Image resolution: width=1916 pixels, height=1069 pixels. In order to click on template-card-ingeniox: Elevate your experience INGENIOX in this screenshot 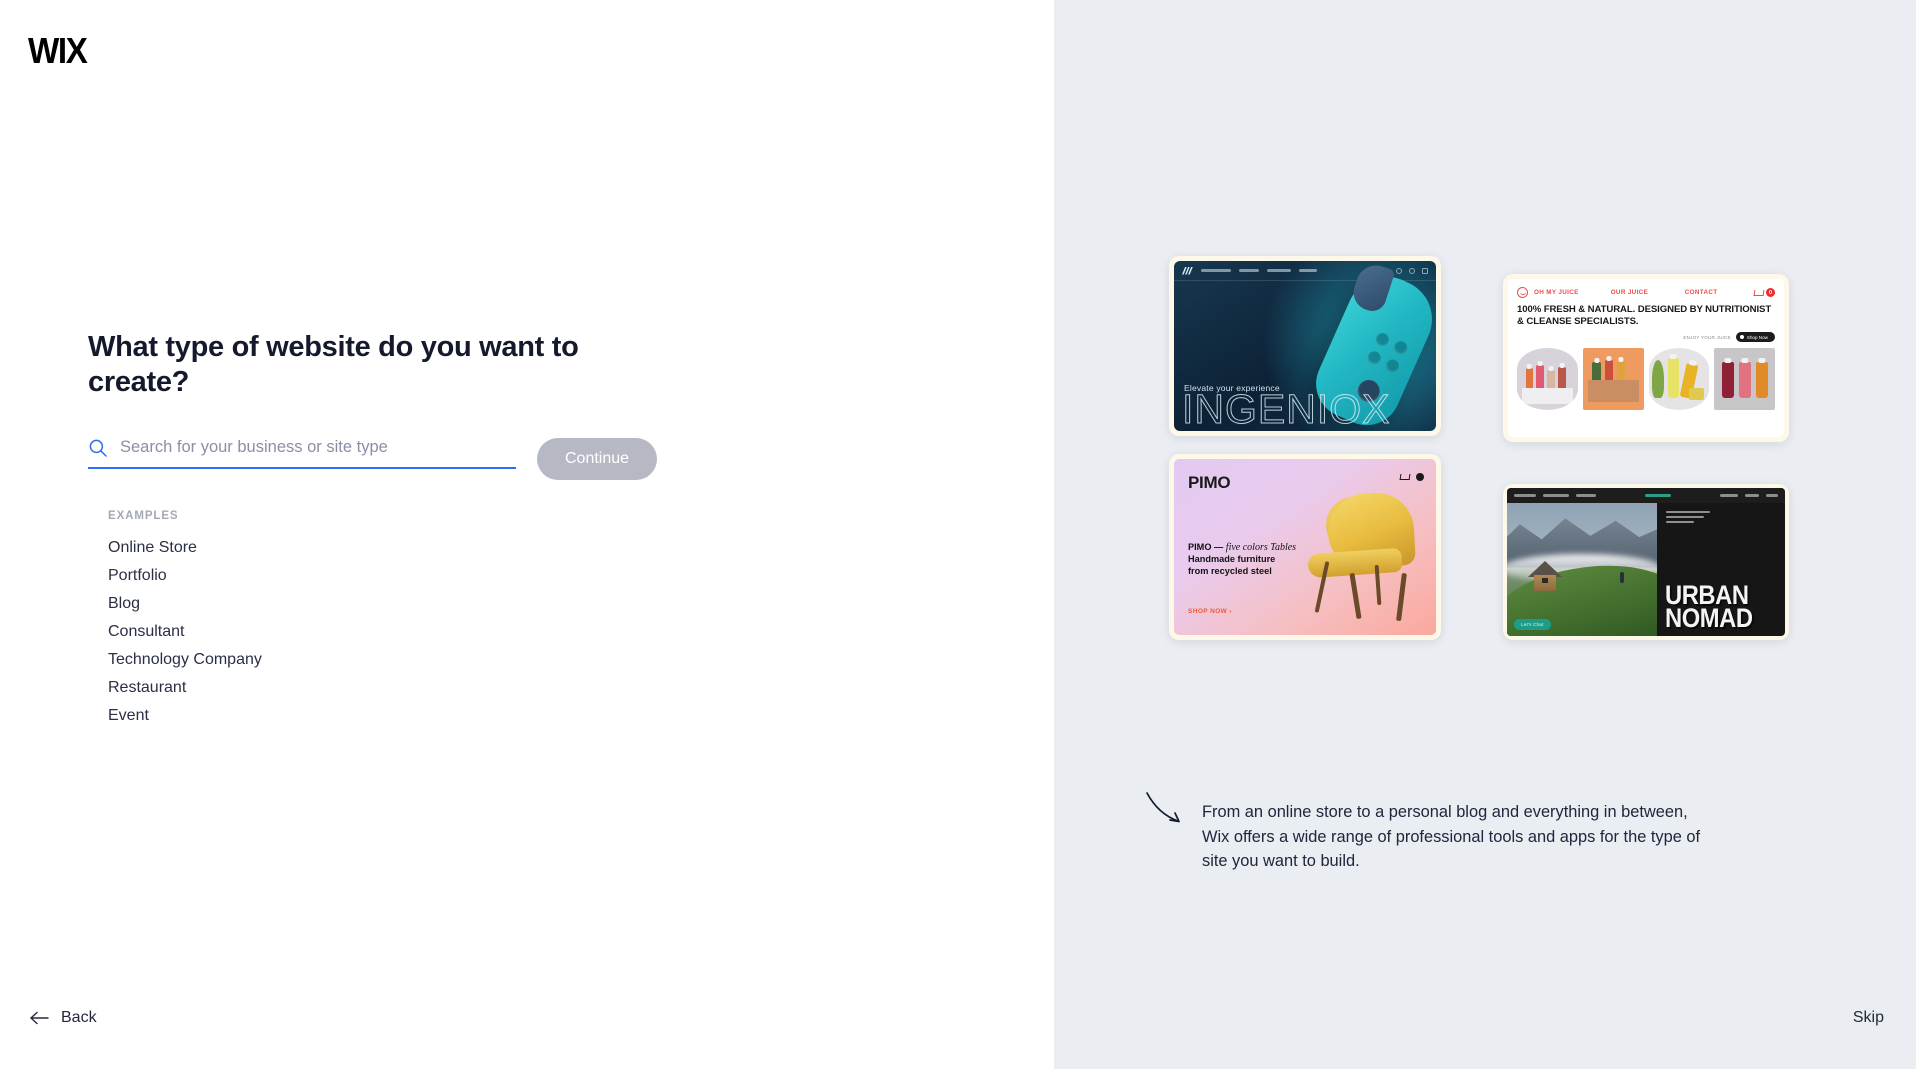, I will do `click(1305, 346)`.